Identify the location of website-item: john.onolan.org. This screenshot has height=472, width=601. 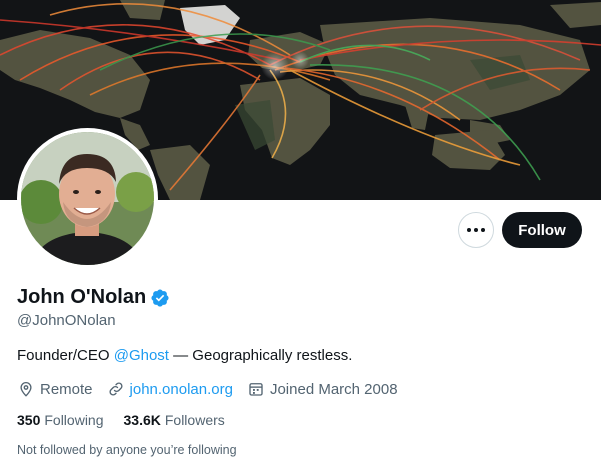
(170, 389).